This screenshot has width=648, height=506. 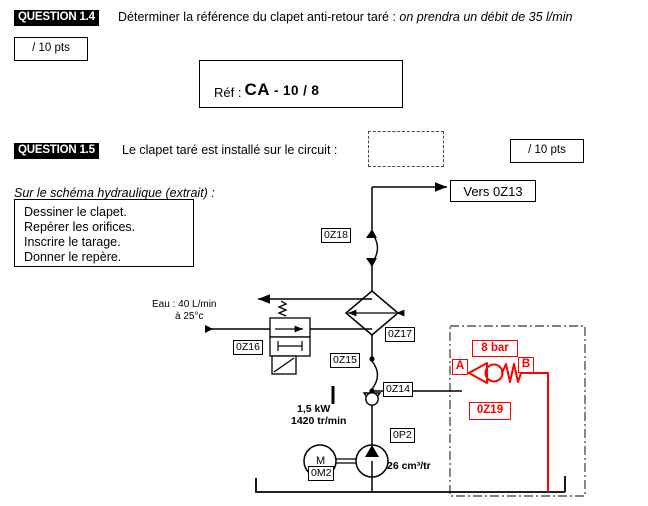 What do you see at coordinates (314, 409) in the screenshot?
I see `annotation-power-line-1: 1,5 kW` at bounding box center [314, 409].